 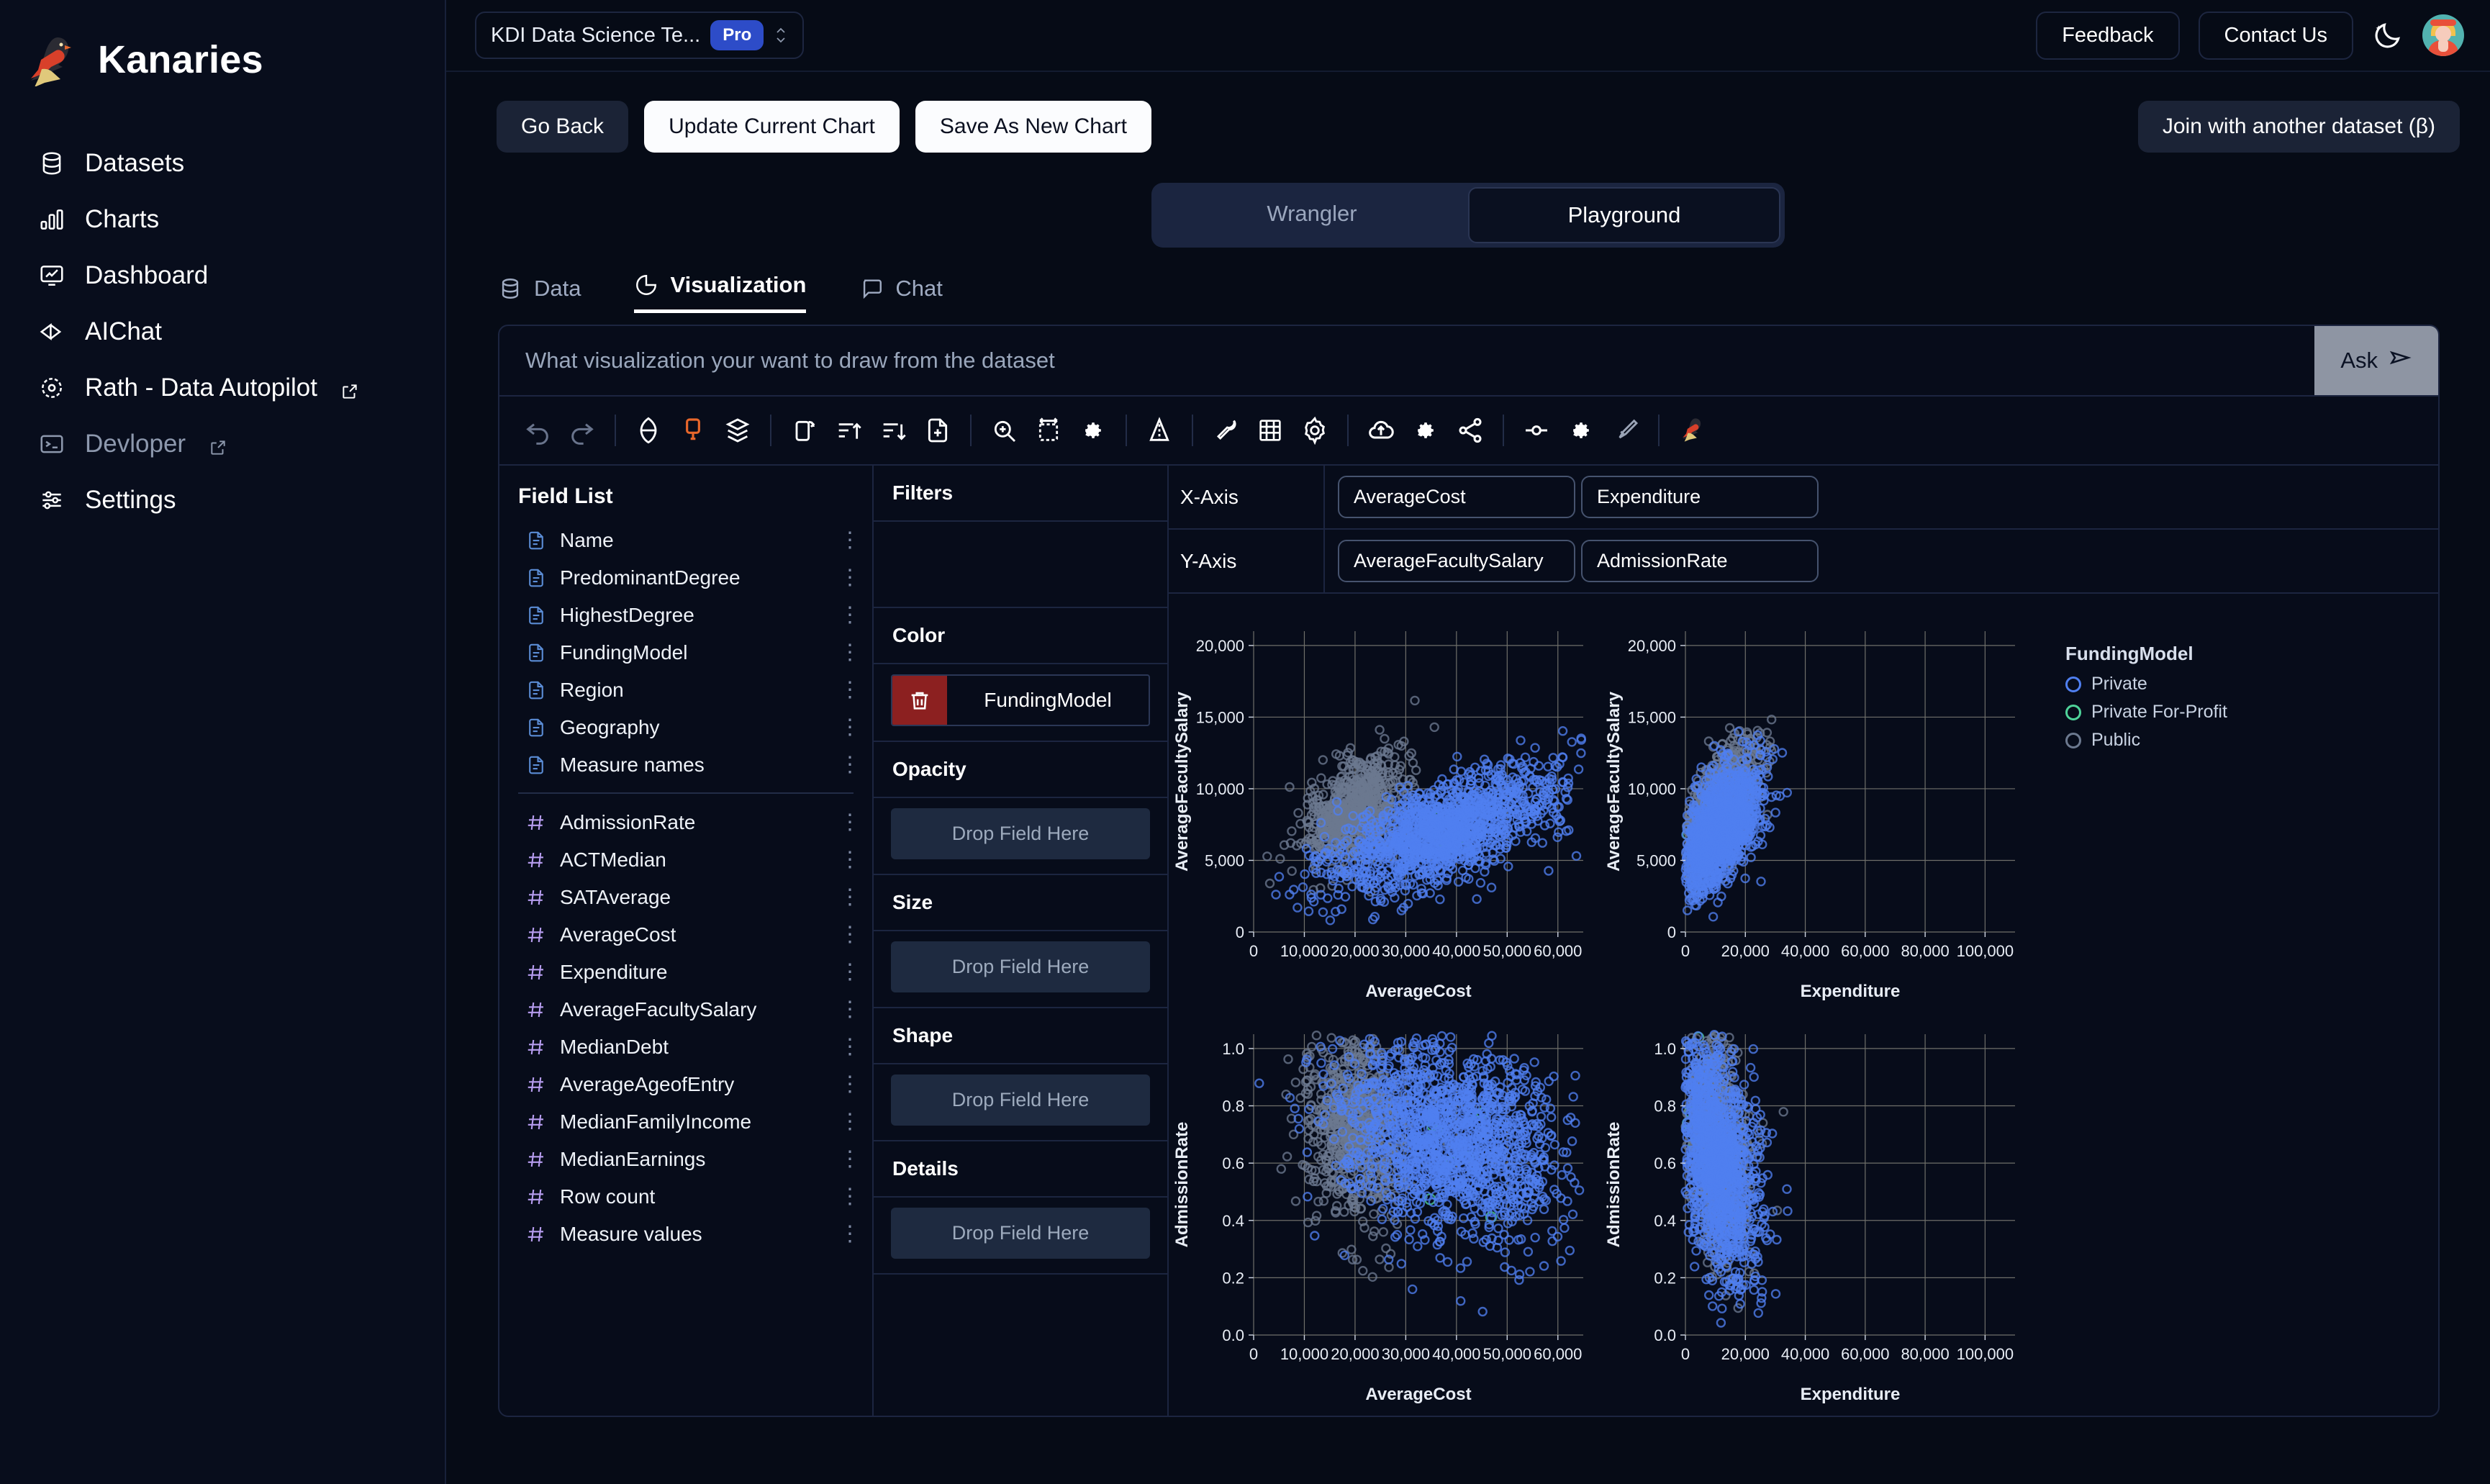 What do you see at coordinates (1004, 430) in the screenshot?
I see `zoom-in-icon` at bounding box center [1004, 430].